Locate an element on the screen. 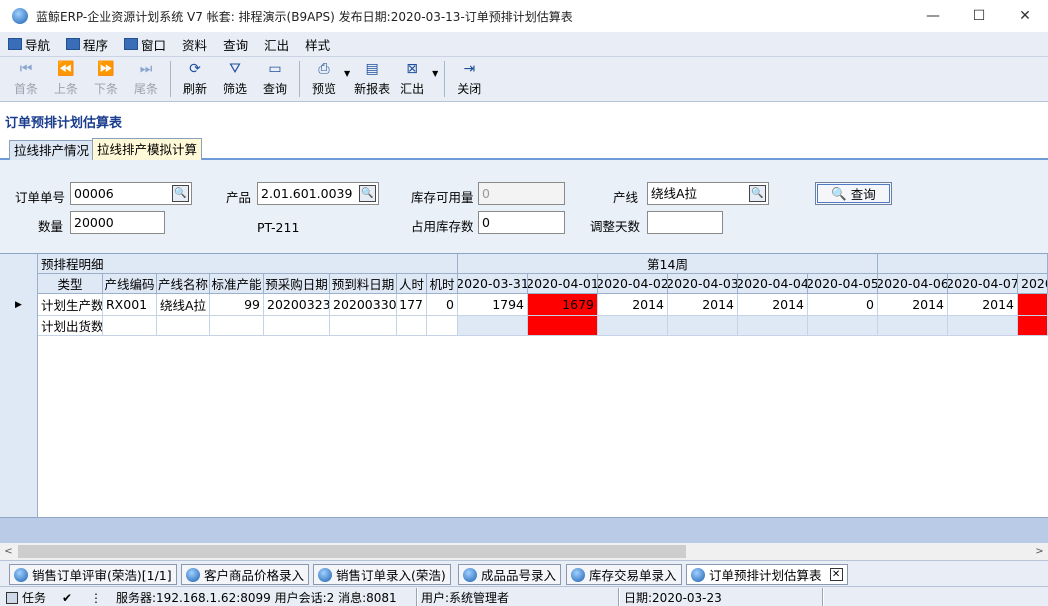 The image size is (1048, 606). task-sales-review: 销售订单评审(荣浩)[1/1] is located at coordinates (93, 574).